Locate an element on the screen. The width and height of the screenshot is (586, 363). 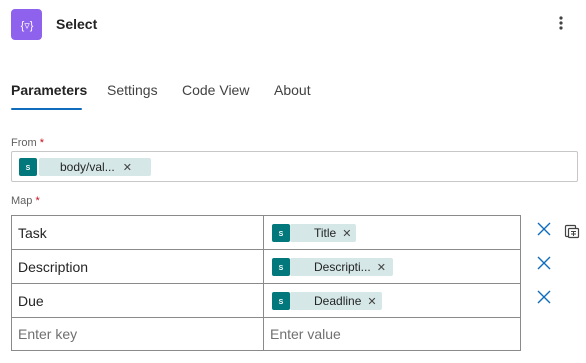
value-token: Descripti... ✕ is located at coordinates (341, 267).